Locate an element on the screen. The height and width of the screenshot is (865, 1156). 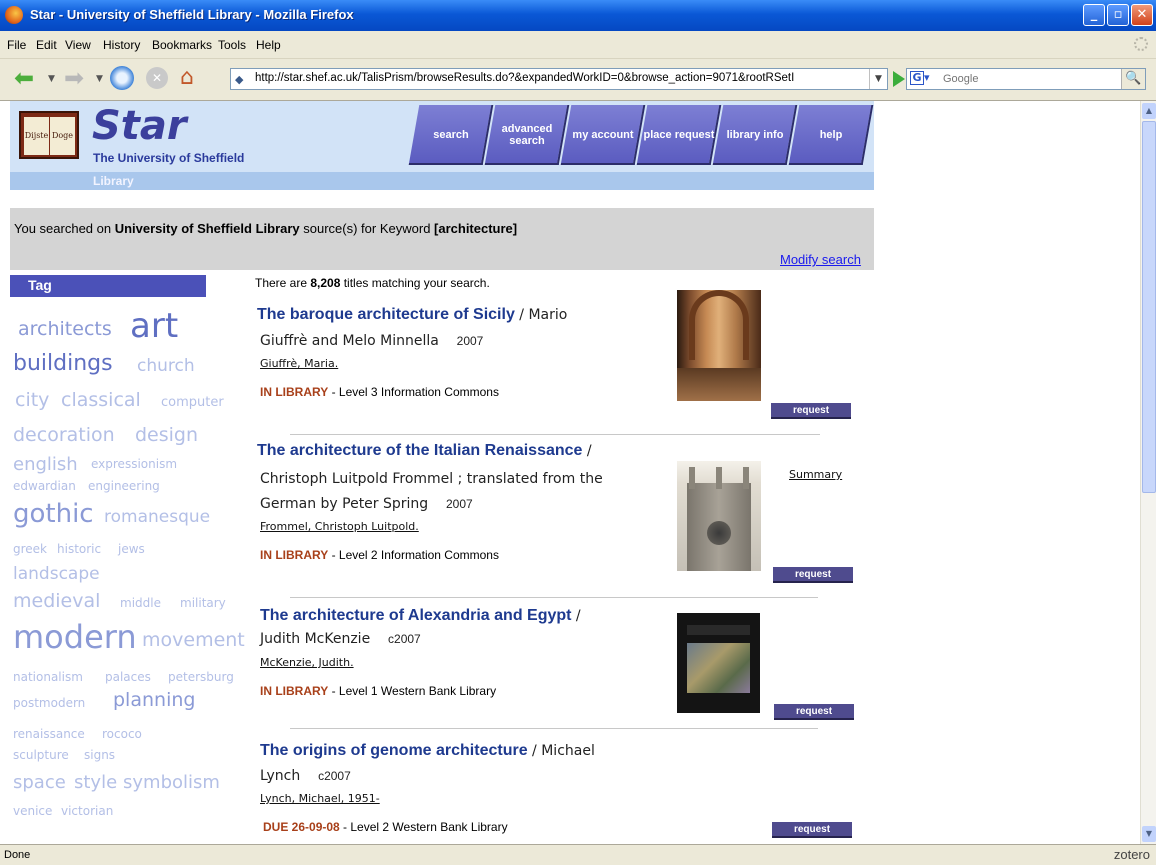
home-icon: ⌂ is located at coordinates (191, 77).